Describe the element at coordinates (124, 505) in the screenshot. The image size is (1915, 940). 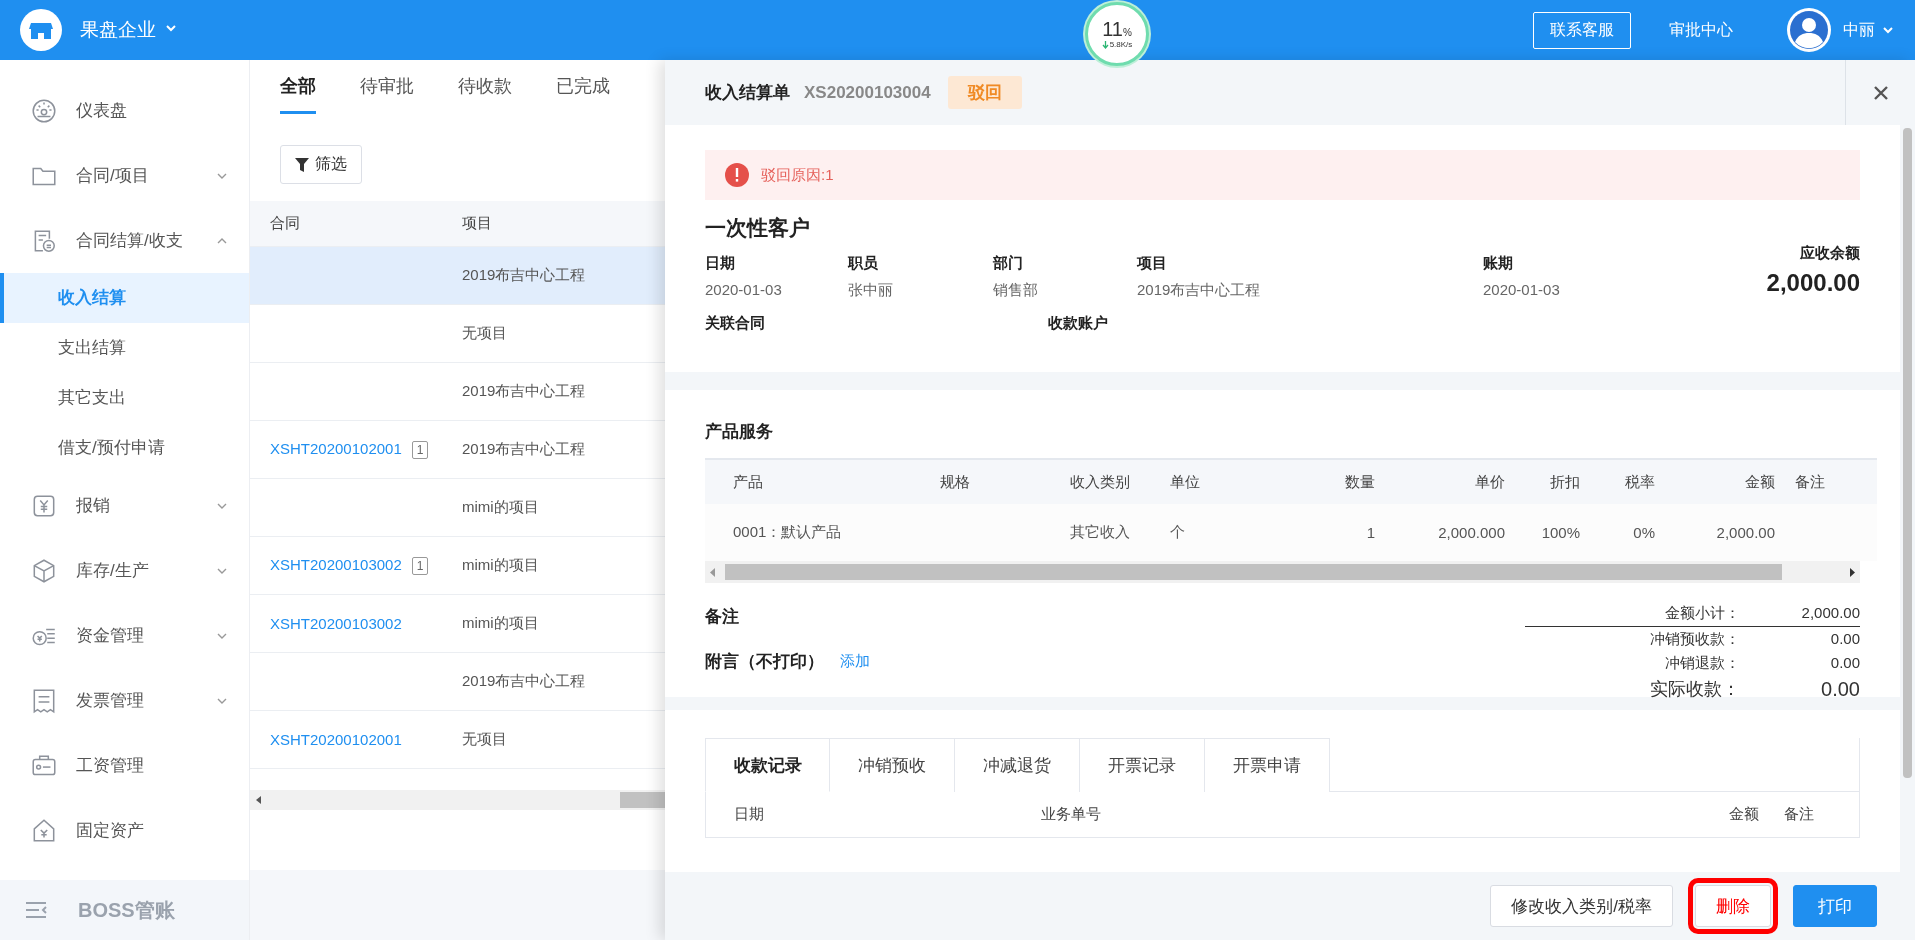
I see `sidebar-item: 报销` at that location.